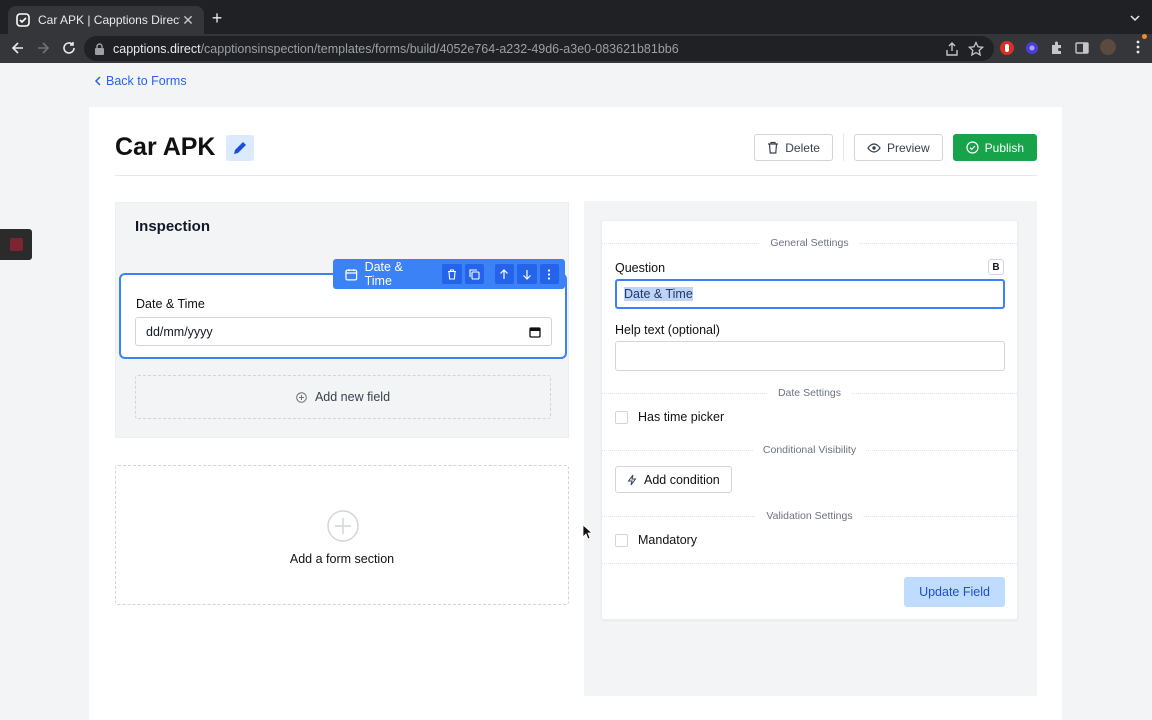 The image size is (1152, 720). What do you see at coordinates (809, 243) in the screenshot?
I see `general-settings-heading: General Settings` at bounding box center [809, 243].